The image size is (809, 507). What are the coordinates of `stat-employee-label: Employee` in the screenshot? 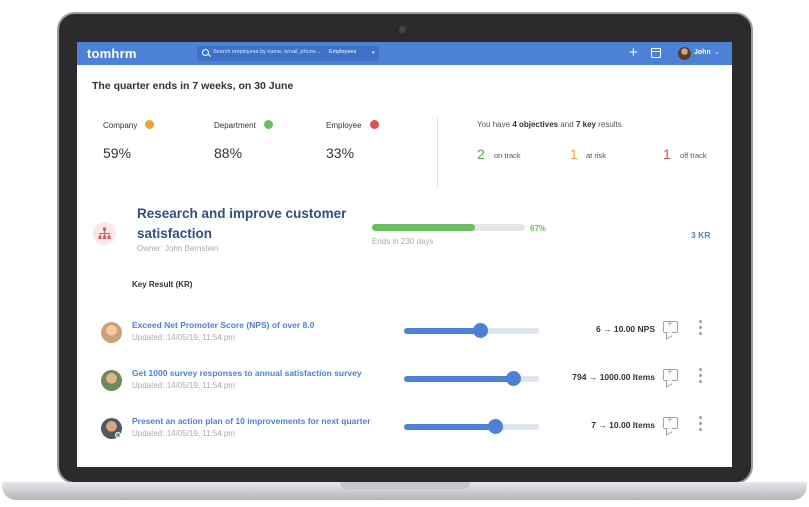 It's located at (352, 125).